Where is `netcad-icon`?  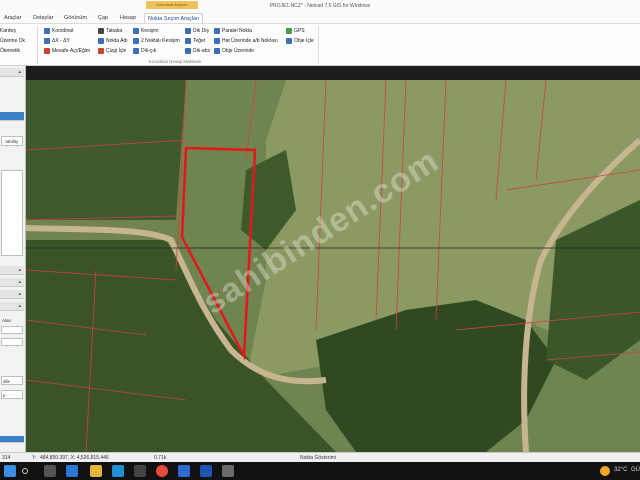
netcad-icon is located at coordinates (228, 471).